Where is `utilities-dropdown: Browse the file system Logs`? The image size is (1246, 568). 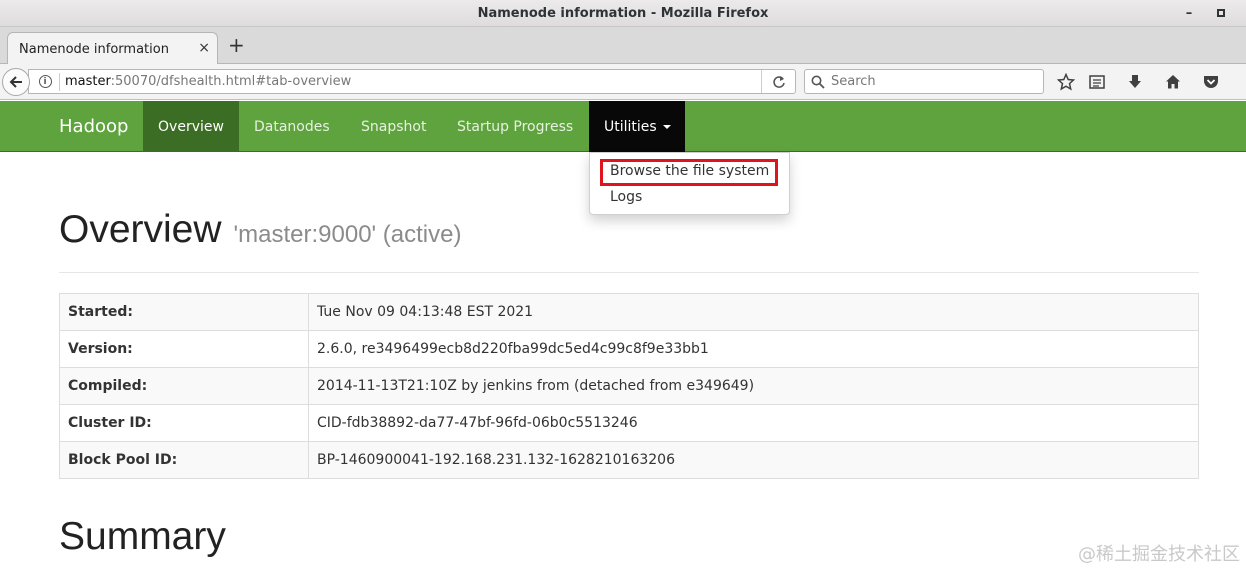
utilities-dropdown: Browse the file system Logs is located at coordinates (689, 183).